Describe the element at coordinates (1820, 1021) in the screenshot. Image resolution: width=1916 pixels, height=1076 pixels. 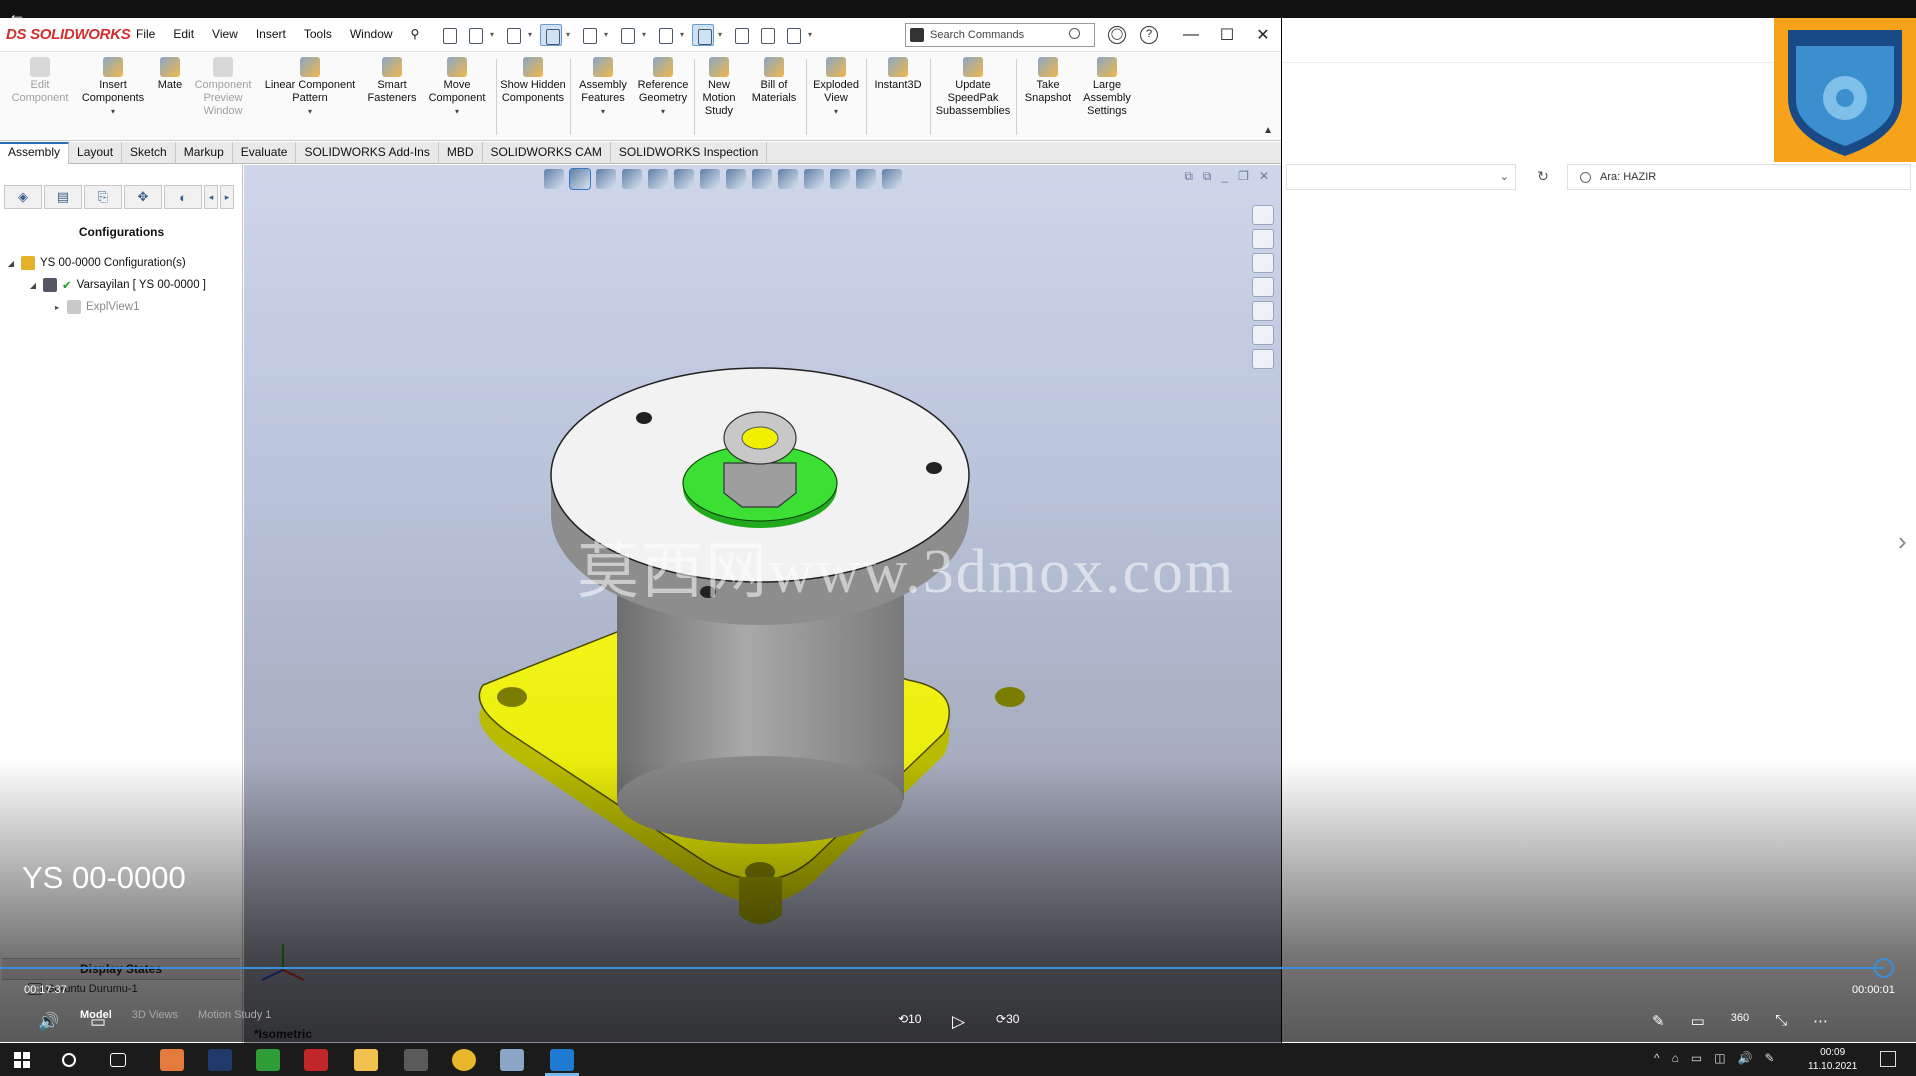
I see `more-icon: ⋯` at that location.